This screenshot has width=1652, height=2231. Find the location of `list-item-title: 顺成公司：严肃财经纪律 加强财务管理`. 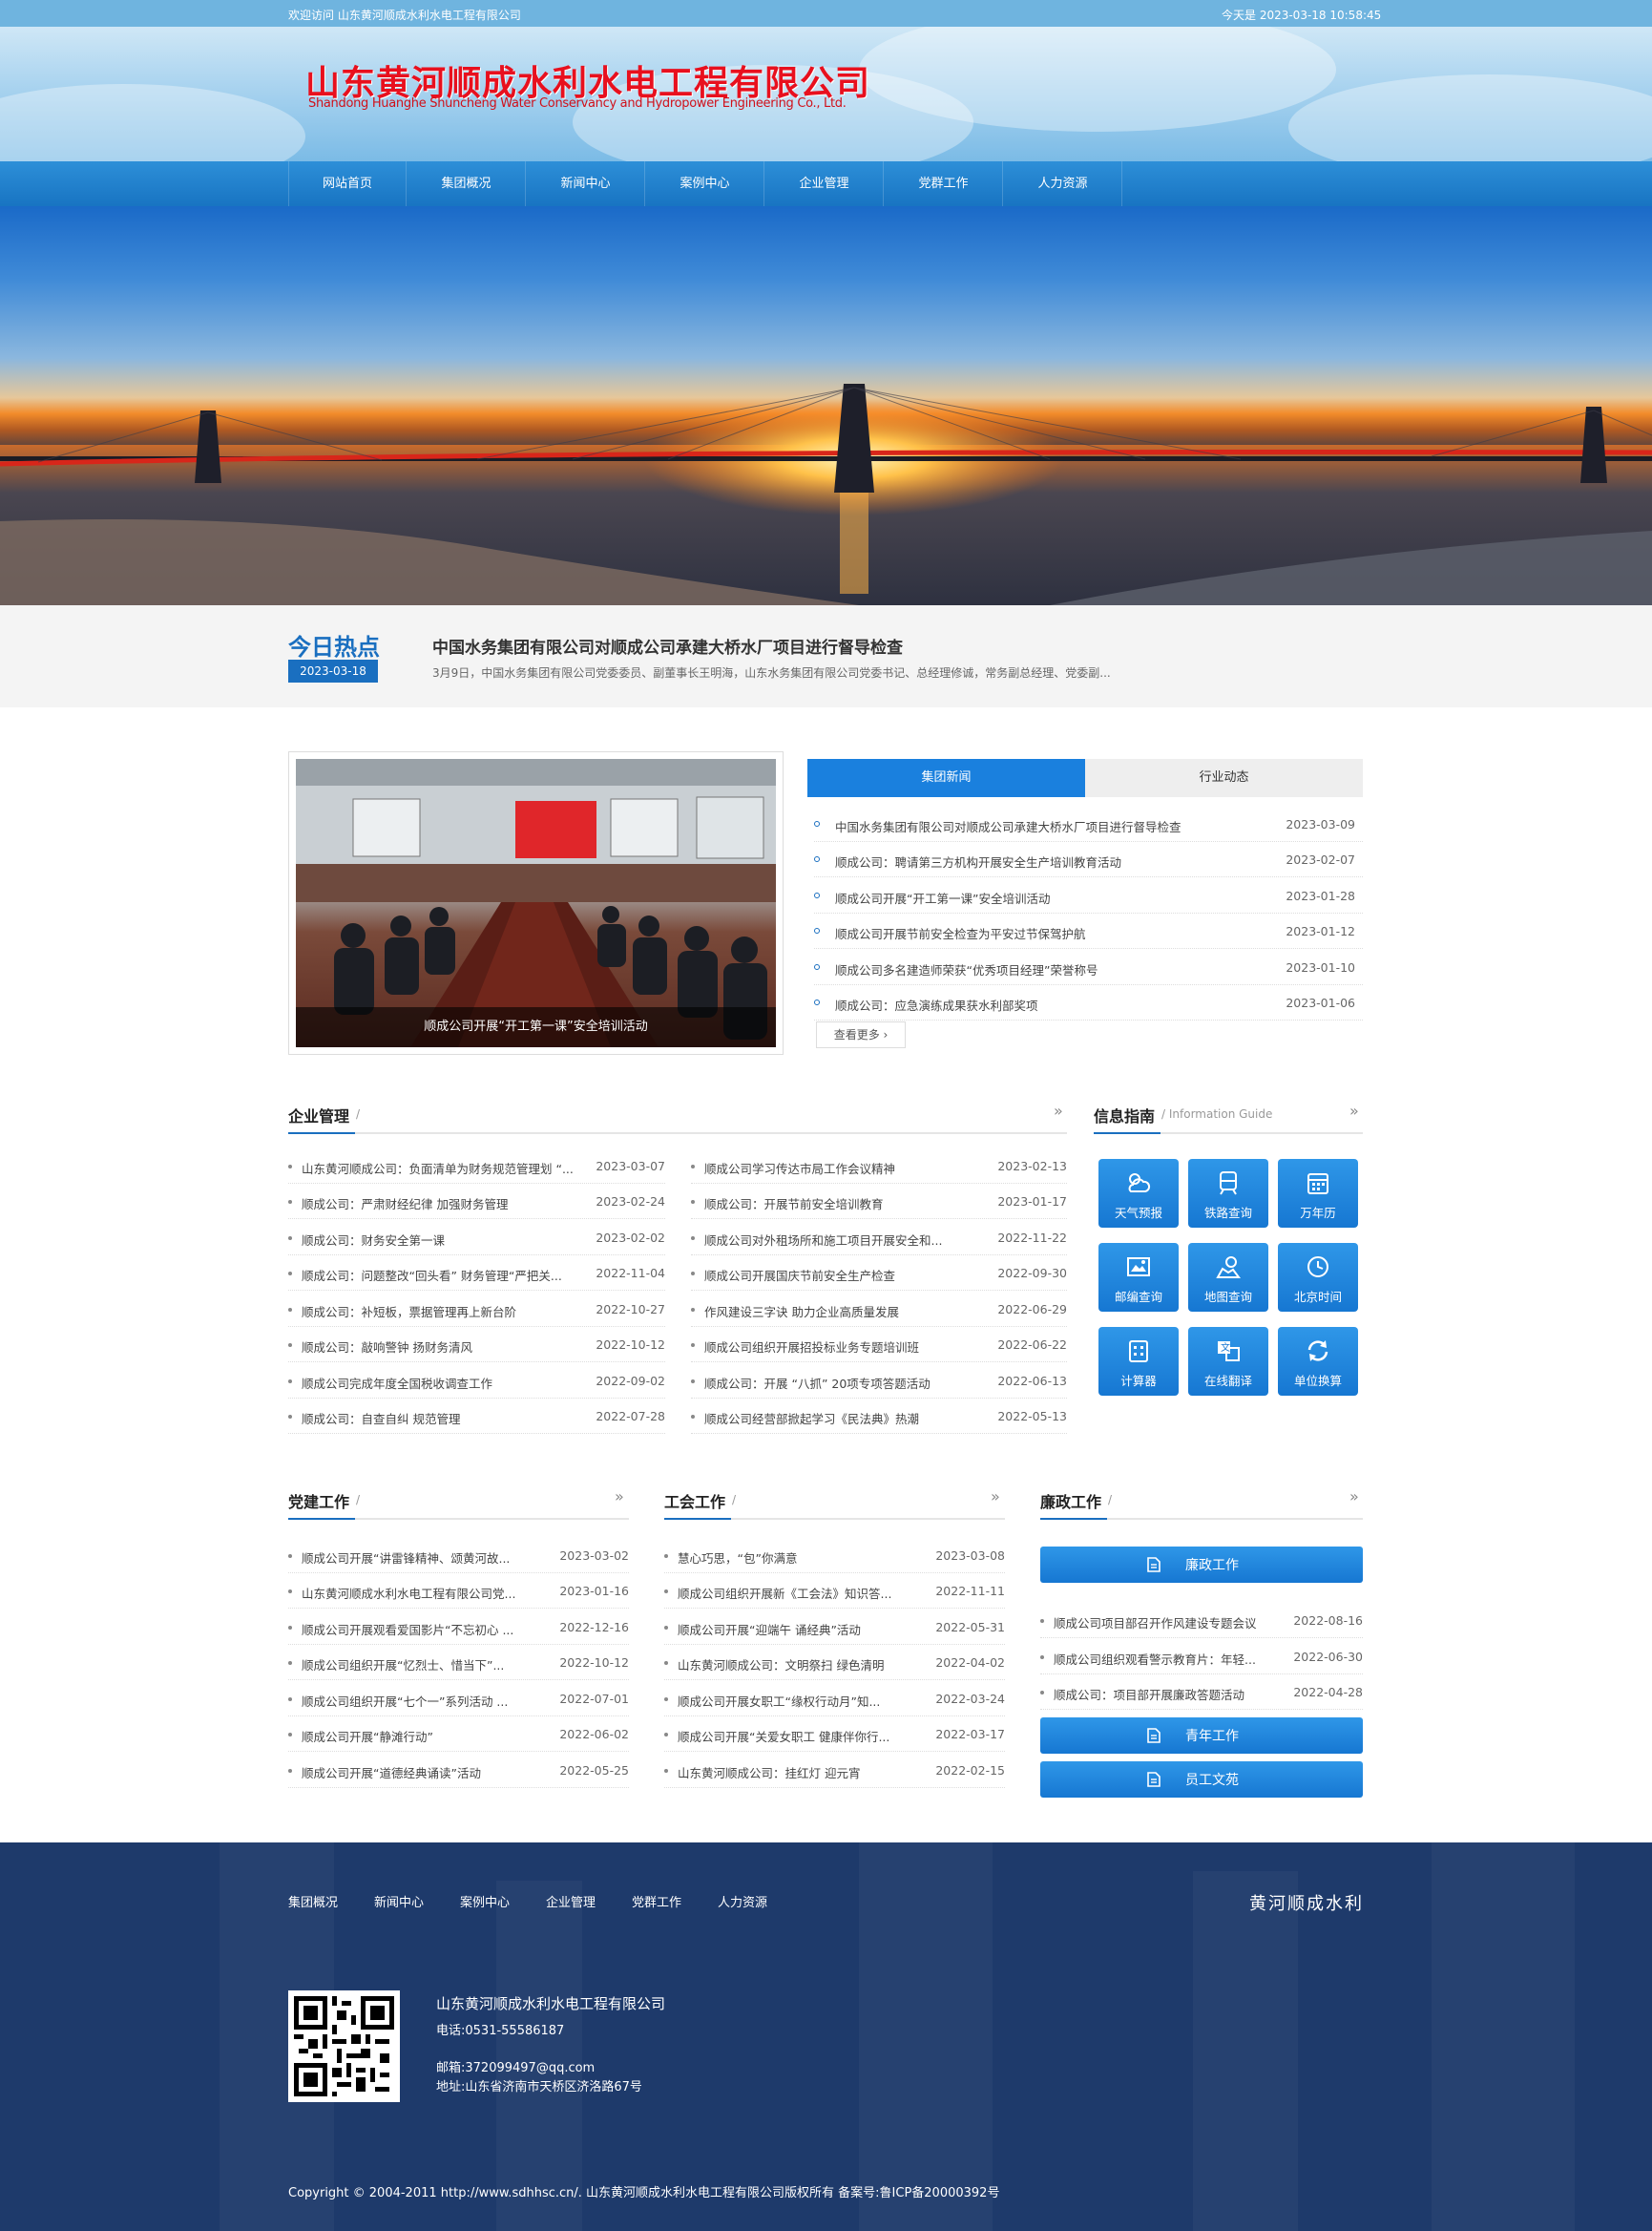

list-item-title: 顺成公司：严肃财经纪律 加强财务管理 is located at coordinates (405, 1203).